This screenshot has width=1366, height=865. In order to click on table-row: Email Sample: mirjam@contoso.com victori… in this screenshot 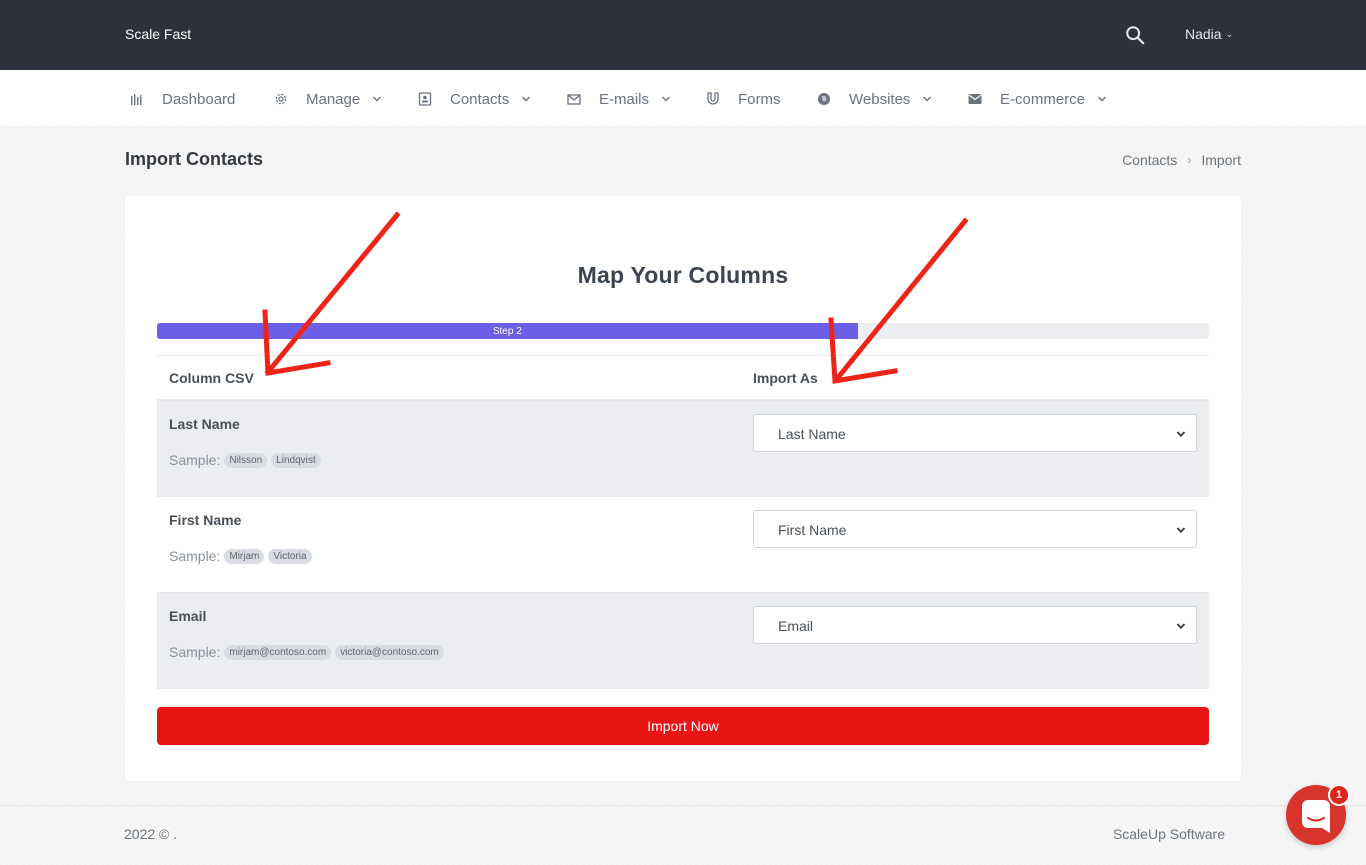, I will do `click(683, 641)`.